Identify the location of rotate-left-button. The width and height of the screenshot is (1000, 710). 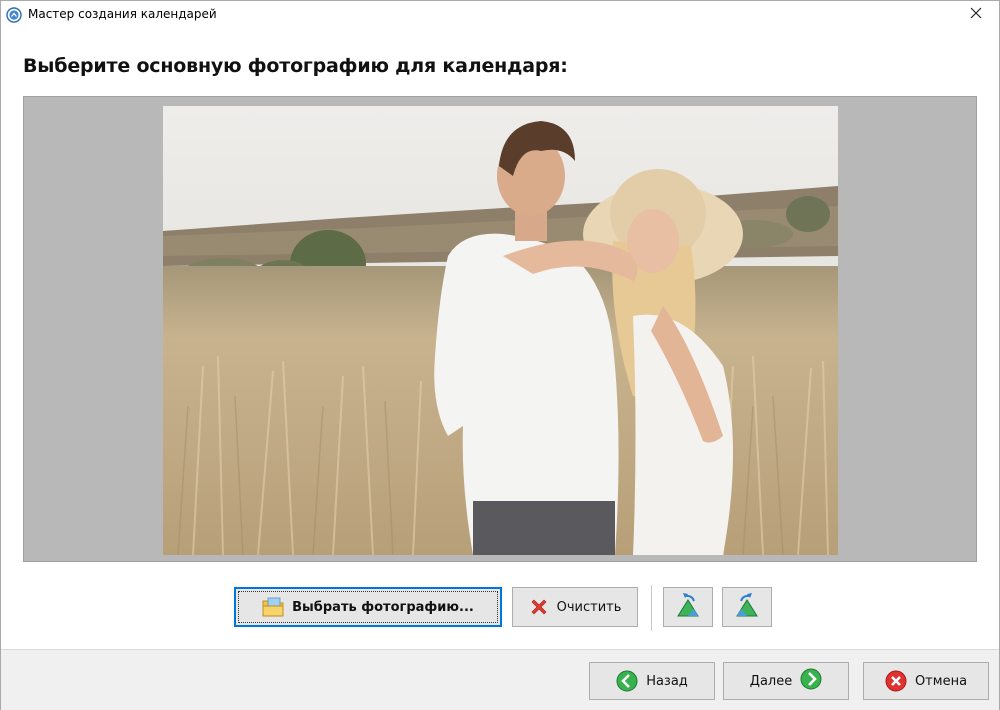
(688, 607).